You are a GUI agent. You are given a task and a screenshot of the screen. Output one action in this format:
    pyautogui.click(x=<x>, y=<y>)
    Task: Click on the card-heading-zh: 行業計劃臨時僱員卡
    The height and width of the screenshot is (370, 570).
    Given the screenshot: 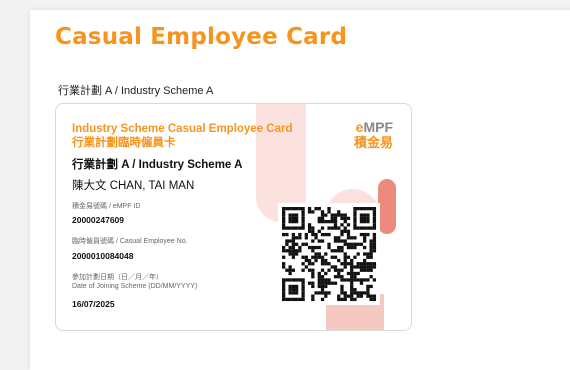 What is the action you would take?
    pyautogui.click(x=124, y=143)
    